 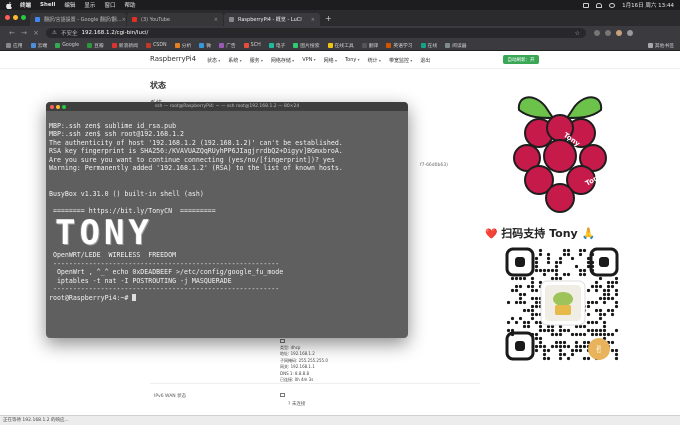 I want to click on bookmark-item: 分析, so click(x=182, y=45).